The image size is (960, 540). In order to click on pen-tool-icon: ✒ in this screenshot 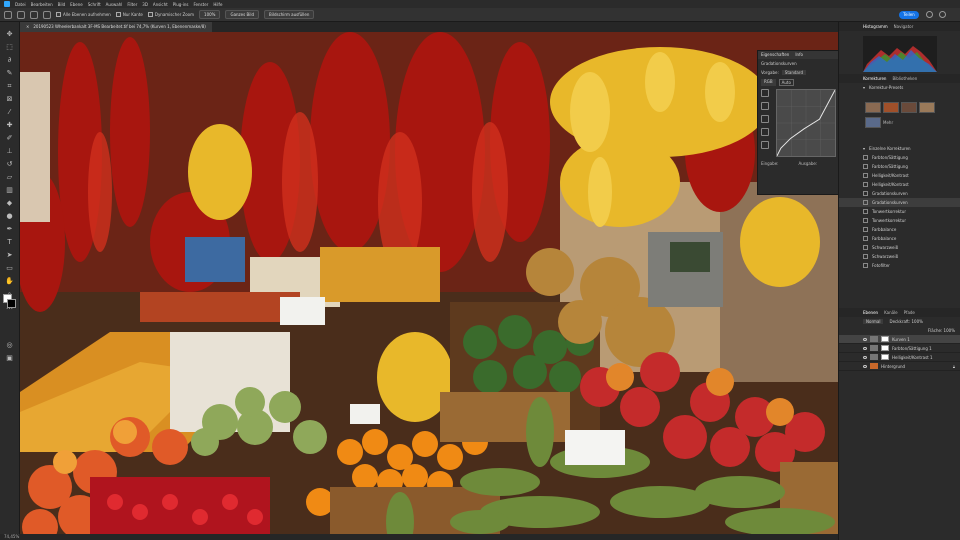, I will do `click(10, 229)`.